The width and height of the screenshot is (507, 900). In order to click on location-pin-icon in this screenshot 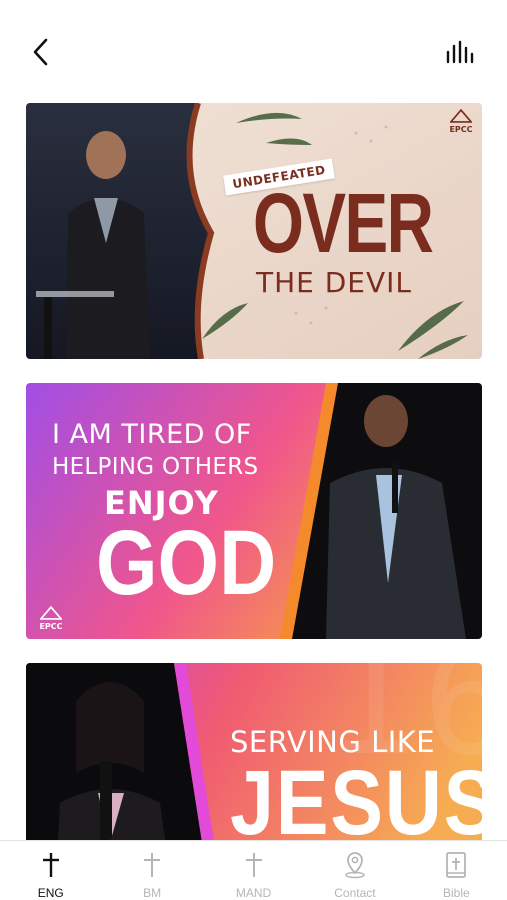, I will do `click(355, 865)`.